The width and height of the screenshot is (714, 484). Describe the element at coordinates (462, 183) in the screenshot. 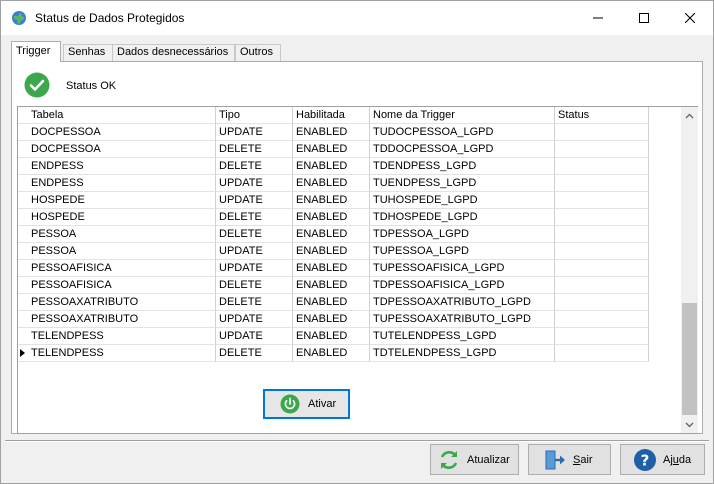

I see `cell-nome-da-trigger: TUENDPESS_LGPD` at that location.